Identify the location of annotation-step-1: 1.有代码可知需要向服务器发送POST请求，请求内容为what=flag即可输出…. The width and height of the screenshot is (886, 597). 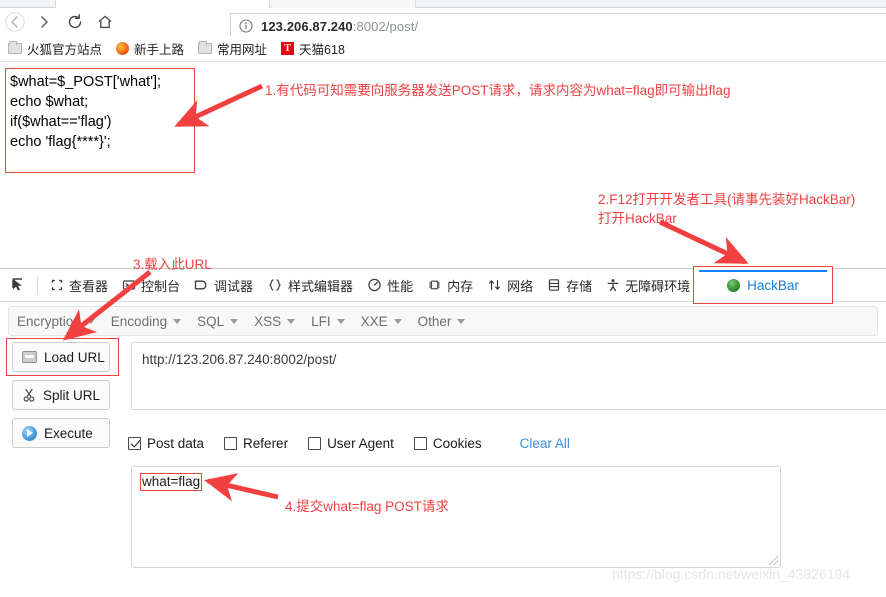
(498, 90).